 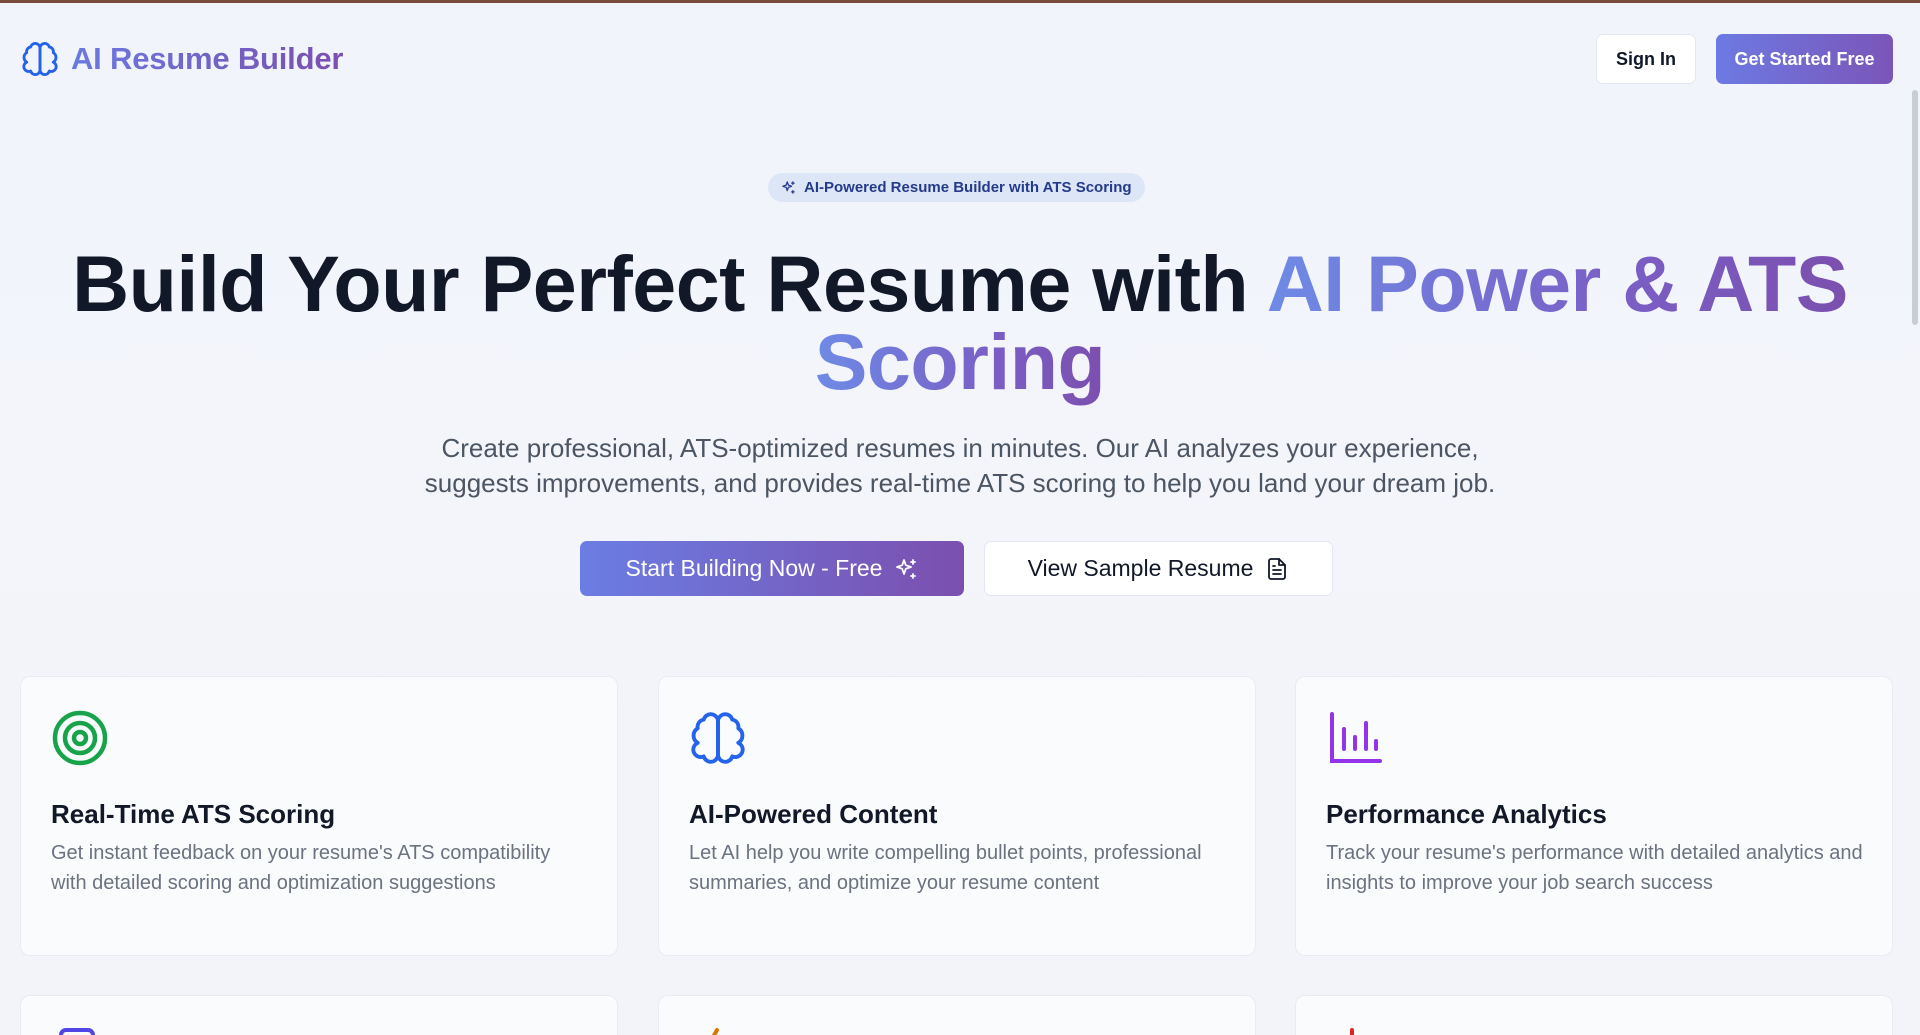 I want to click on view-sample-label: View Sample Resume, so click(x=1140, y=568).